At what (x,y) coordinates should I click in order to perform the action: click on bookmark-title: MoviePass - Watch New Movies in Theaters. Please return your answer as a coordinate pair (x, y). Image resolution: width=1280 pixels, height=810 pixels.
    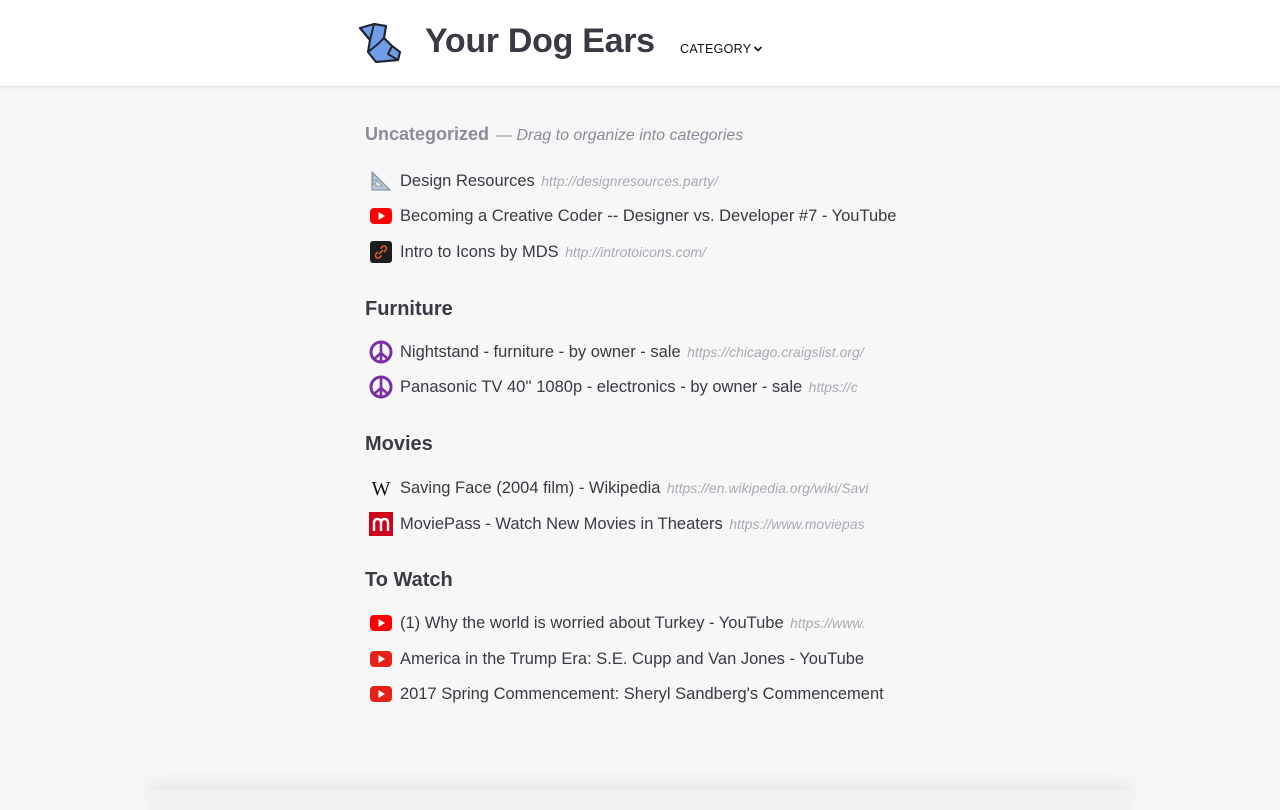
    Looking at the image, I should click on (561, 524).